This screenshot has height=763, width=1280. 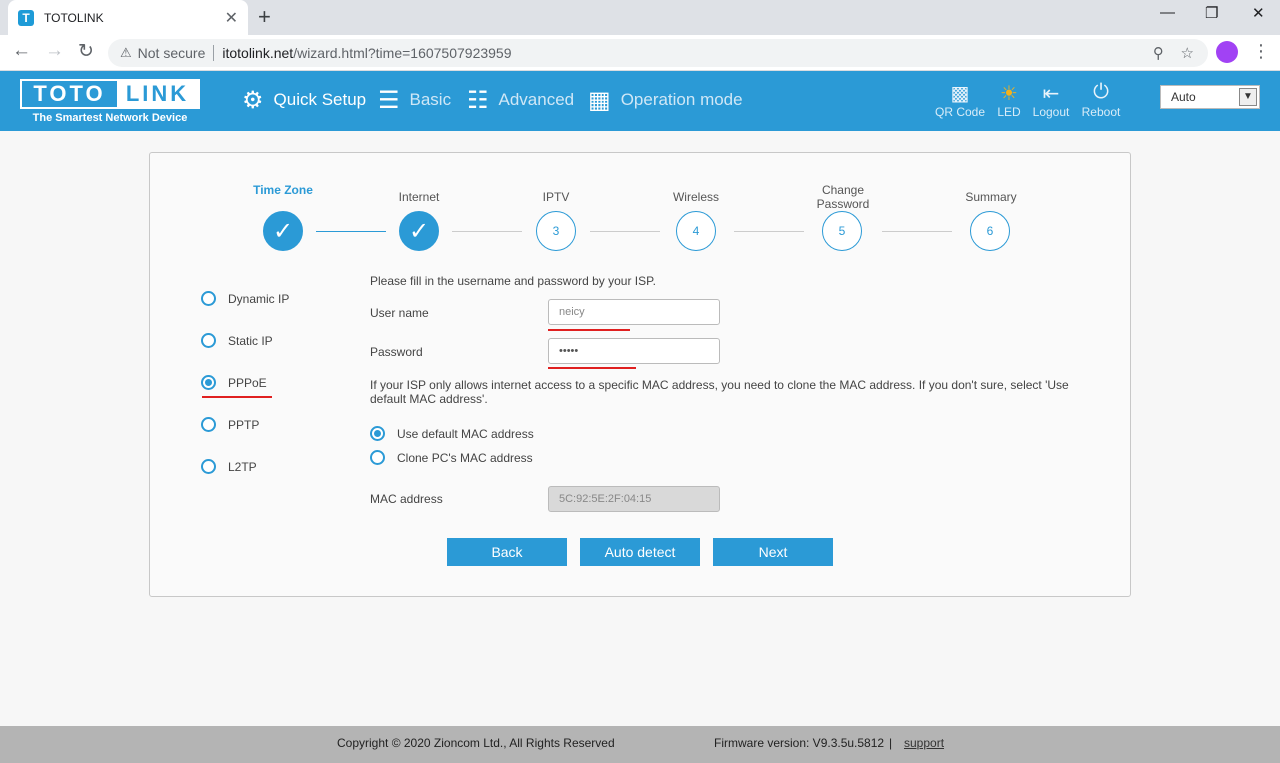 What do you see at coordinates (110, 118) in the screenshot?
I see `logo-tagline: The Smartest Network Device` at bounding box center [110, 118].